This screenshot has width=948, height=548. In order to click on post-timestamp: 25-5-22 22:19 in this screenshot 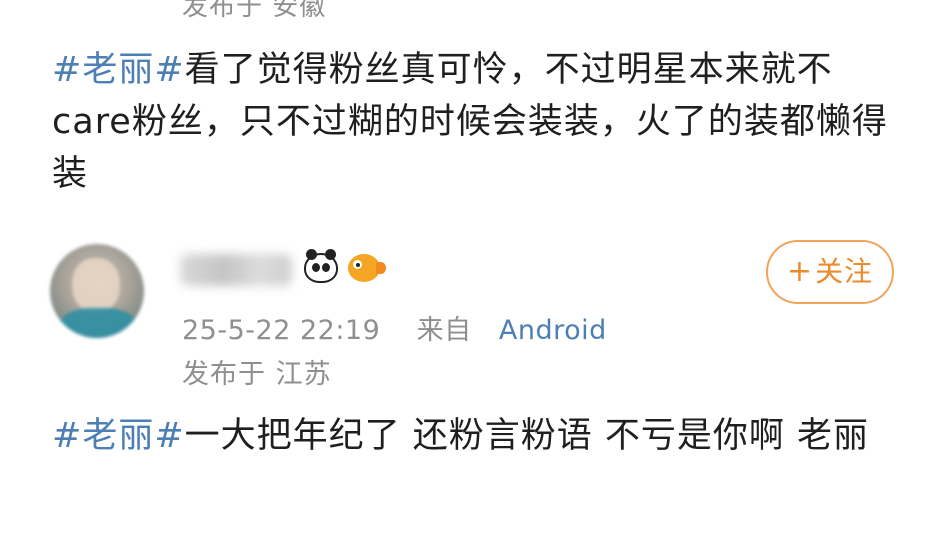, I will do `click(281, 330)`.